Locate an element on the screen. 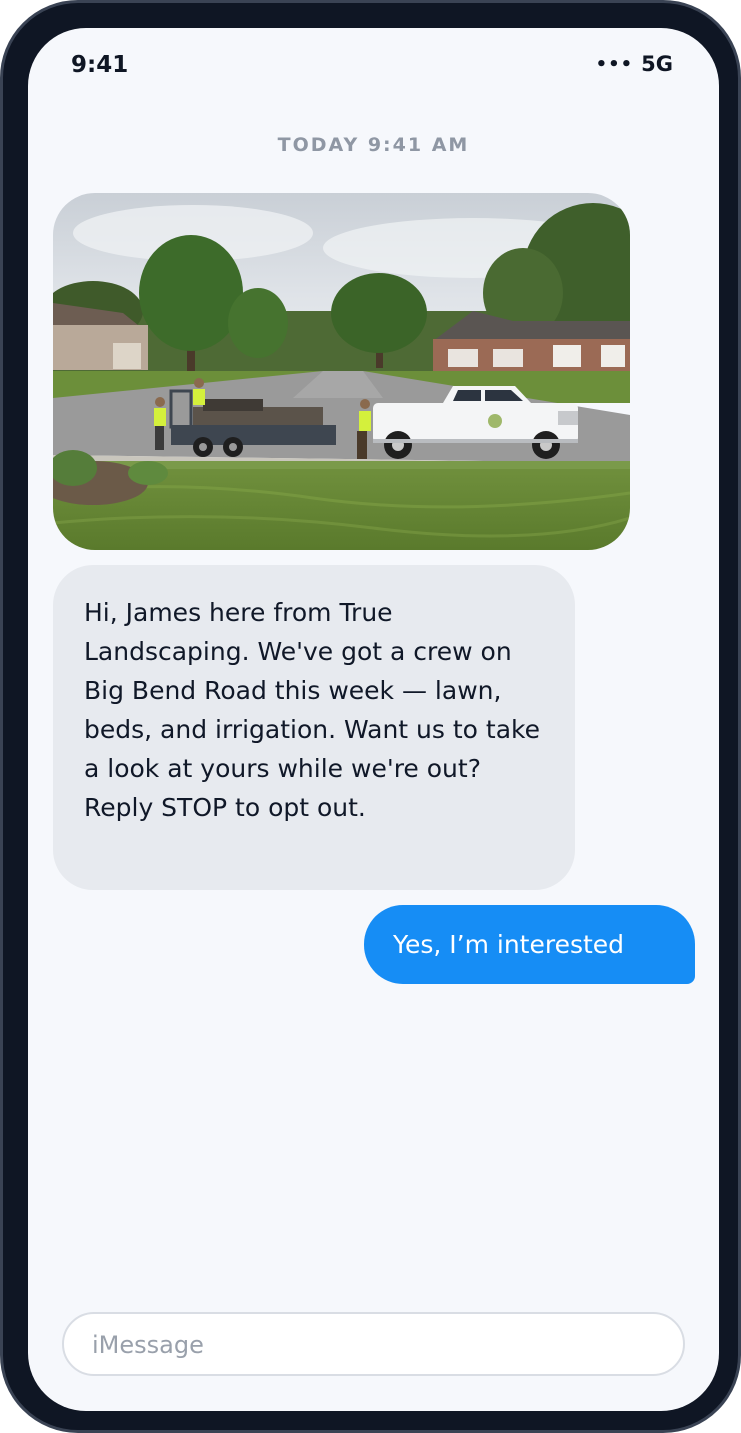 Image resolution: width=741 pixels, height=1433 pixels. conversation-timestamp: TODAY 9:41 AM is located at coordinates (373, 145).